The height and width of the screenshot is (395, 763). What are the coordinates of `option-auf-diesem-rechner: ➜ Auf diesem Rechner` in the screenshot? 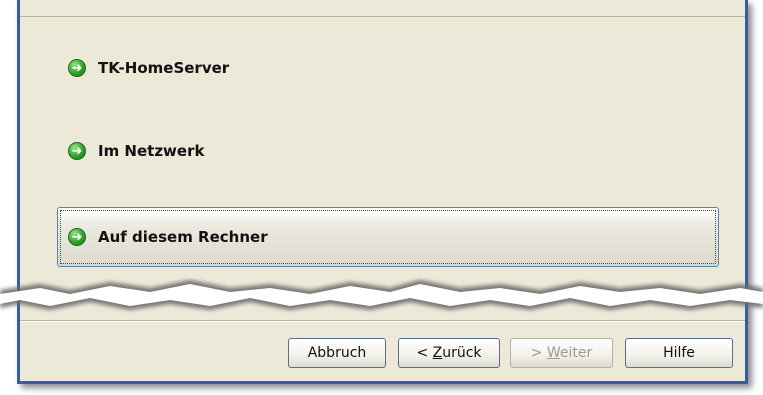 It's located at (388, 237).